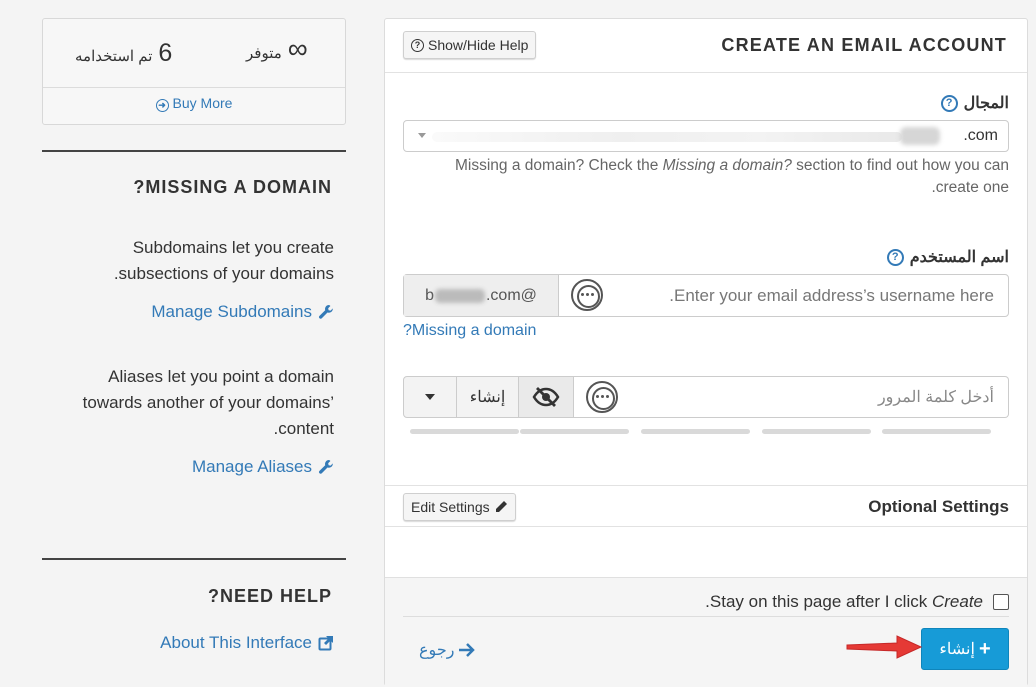  What do you see at coordinates (511, 295) in the screenshot?
I see `addon-suffix: .com@` at bounding box center [511, 295].